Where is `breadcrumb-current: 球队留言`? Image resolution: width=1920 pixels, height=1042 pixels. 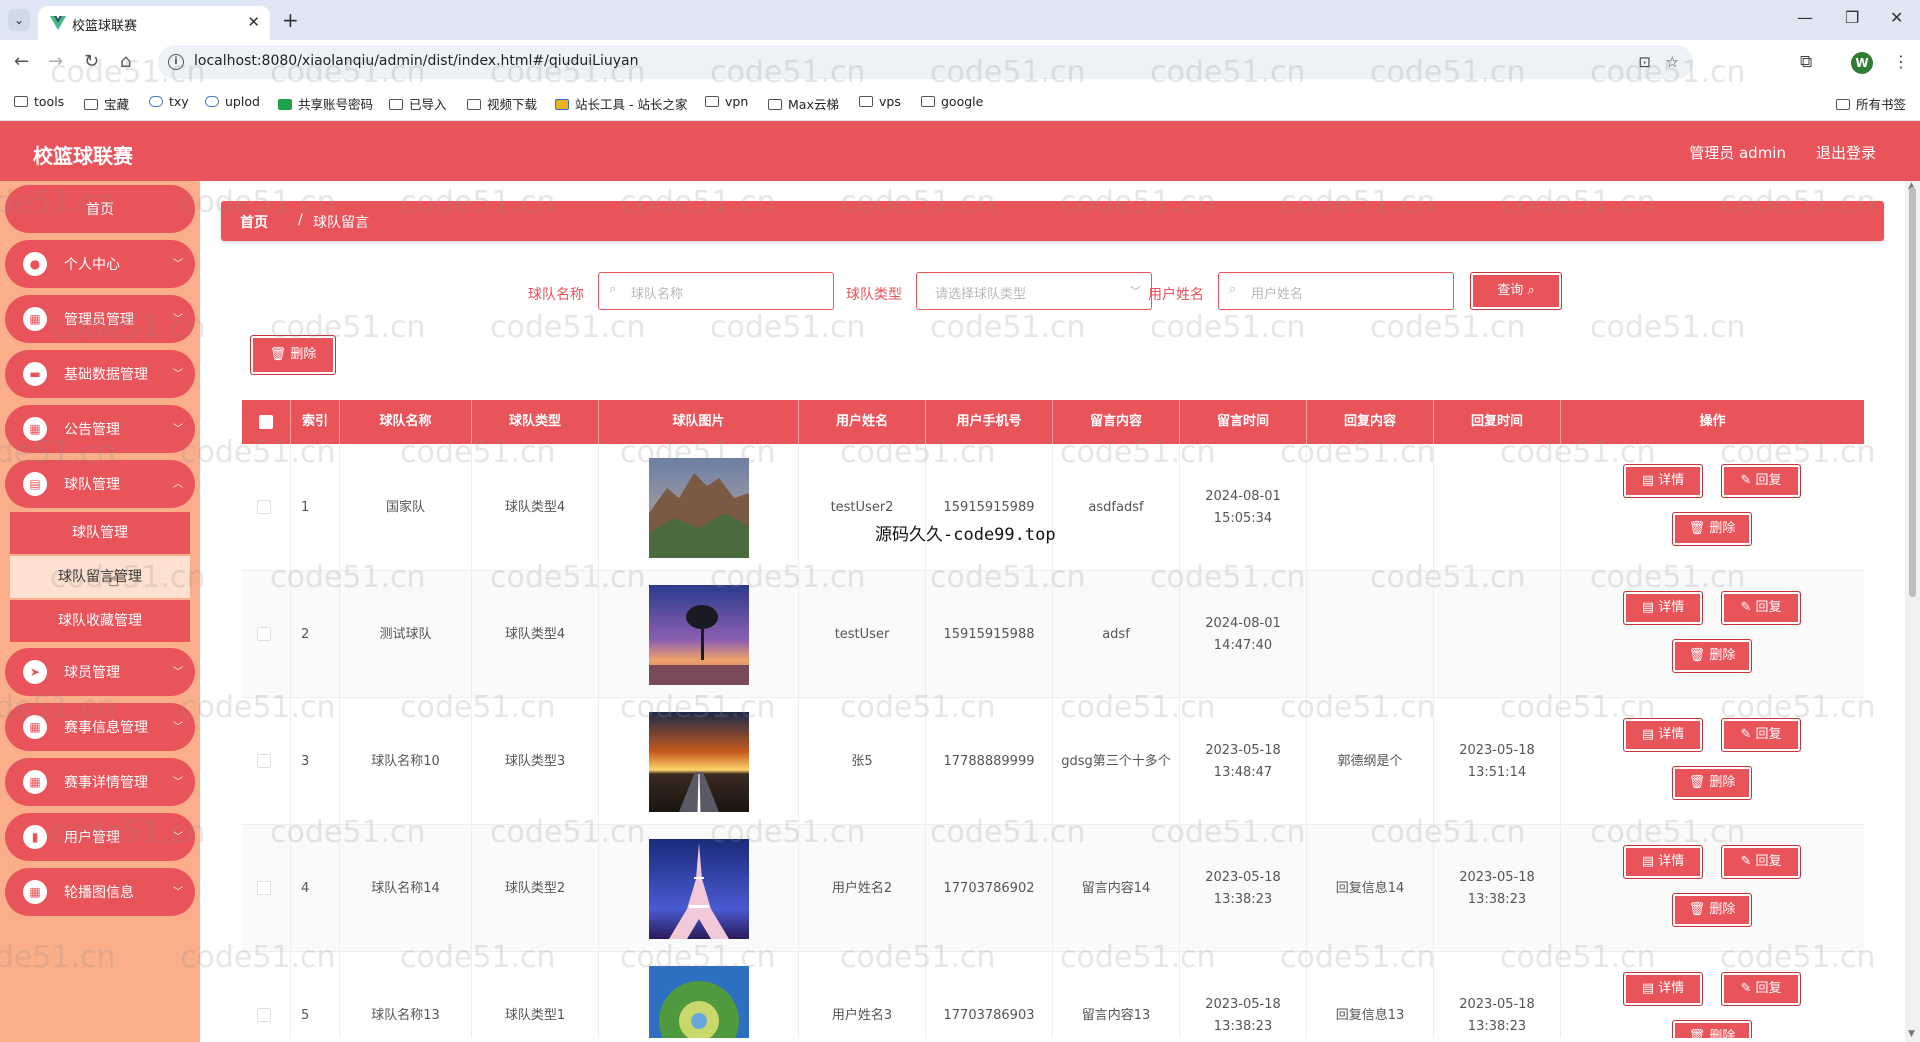 breadcrumb-current: 球队留言 is located at coordinates (341, 223).